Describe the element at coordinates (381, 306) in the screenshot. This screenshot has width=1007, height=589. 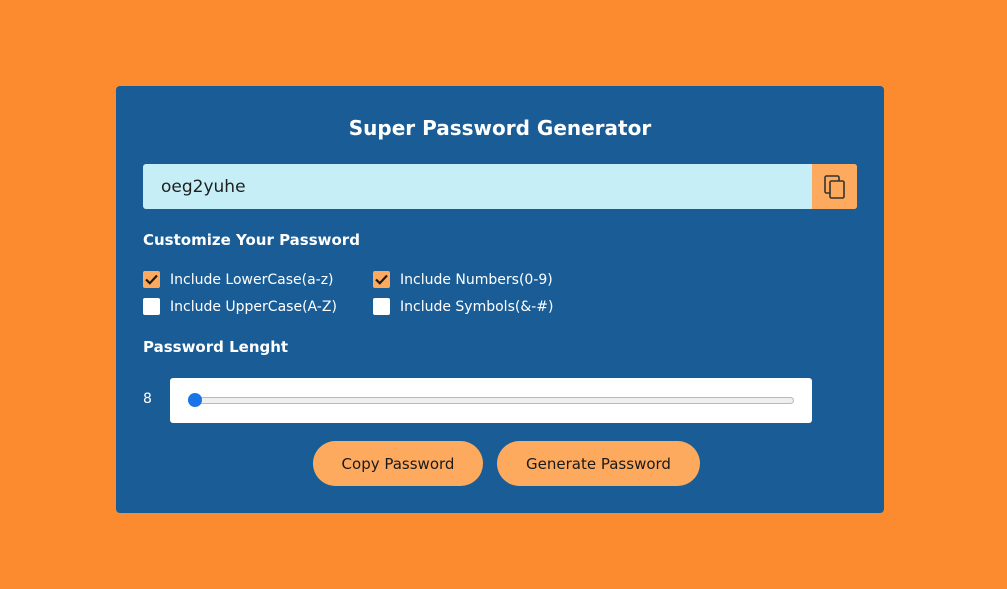
I see `symbols-checkbox` at that location.